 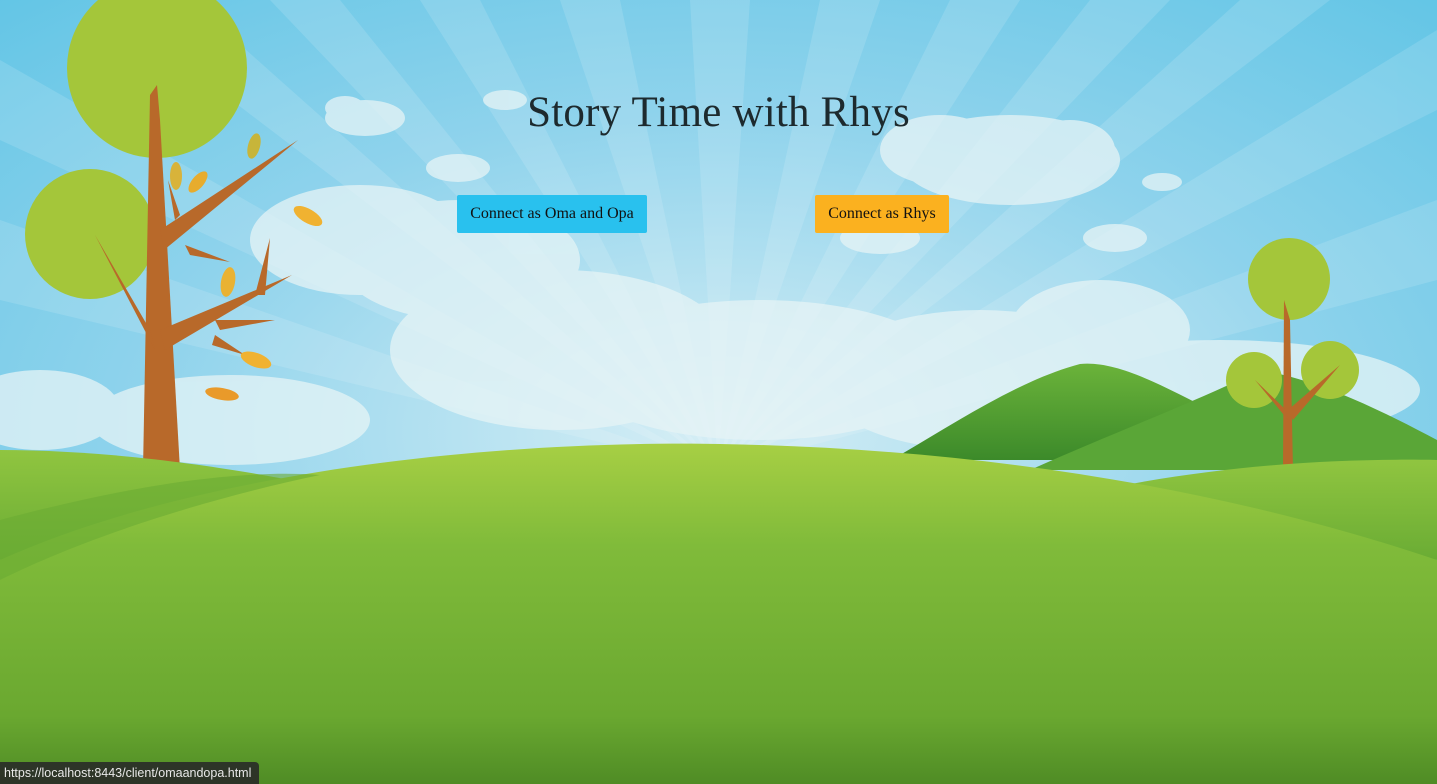 What do you see at coordinates (552, 214) in the screenshot?
I see `connect-oma-opa-button: Connect as Oma and Opa` at bounding box center [552, 214].